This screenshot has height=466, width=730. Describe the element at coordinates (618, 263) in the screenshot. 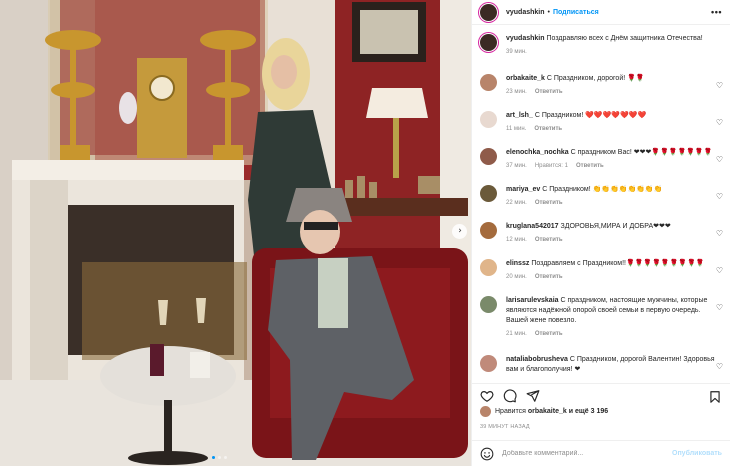

I see `comment-message: Поздравляем с Праздником!!🌹🌹🌹🌹🌹🌹🌹🌹🌹` at that location.